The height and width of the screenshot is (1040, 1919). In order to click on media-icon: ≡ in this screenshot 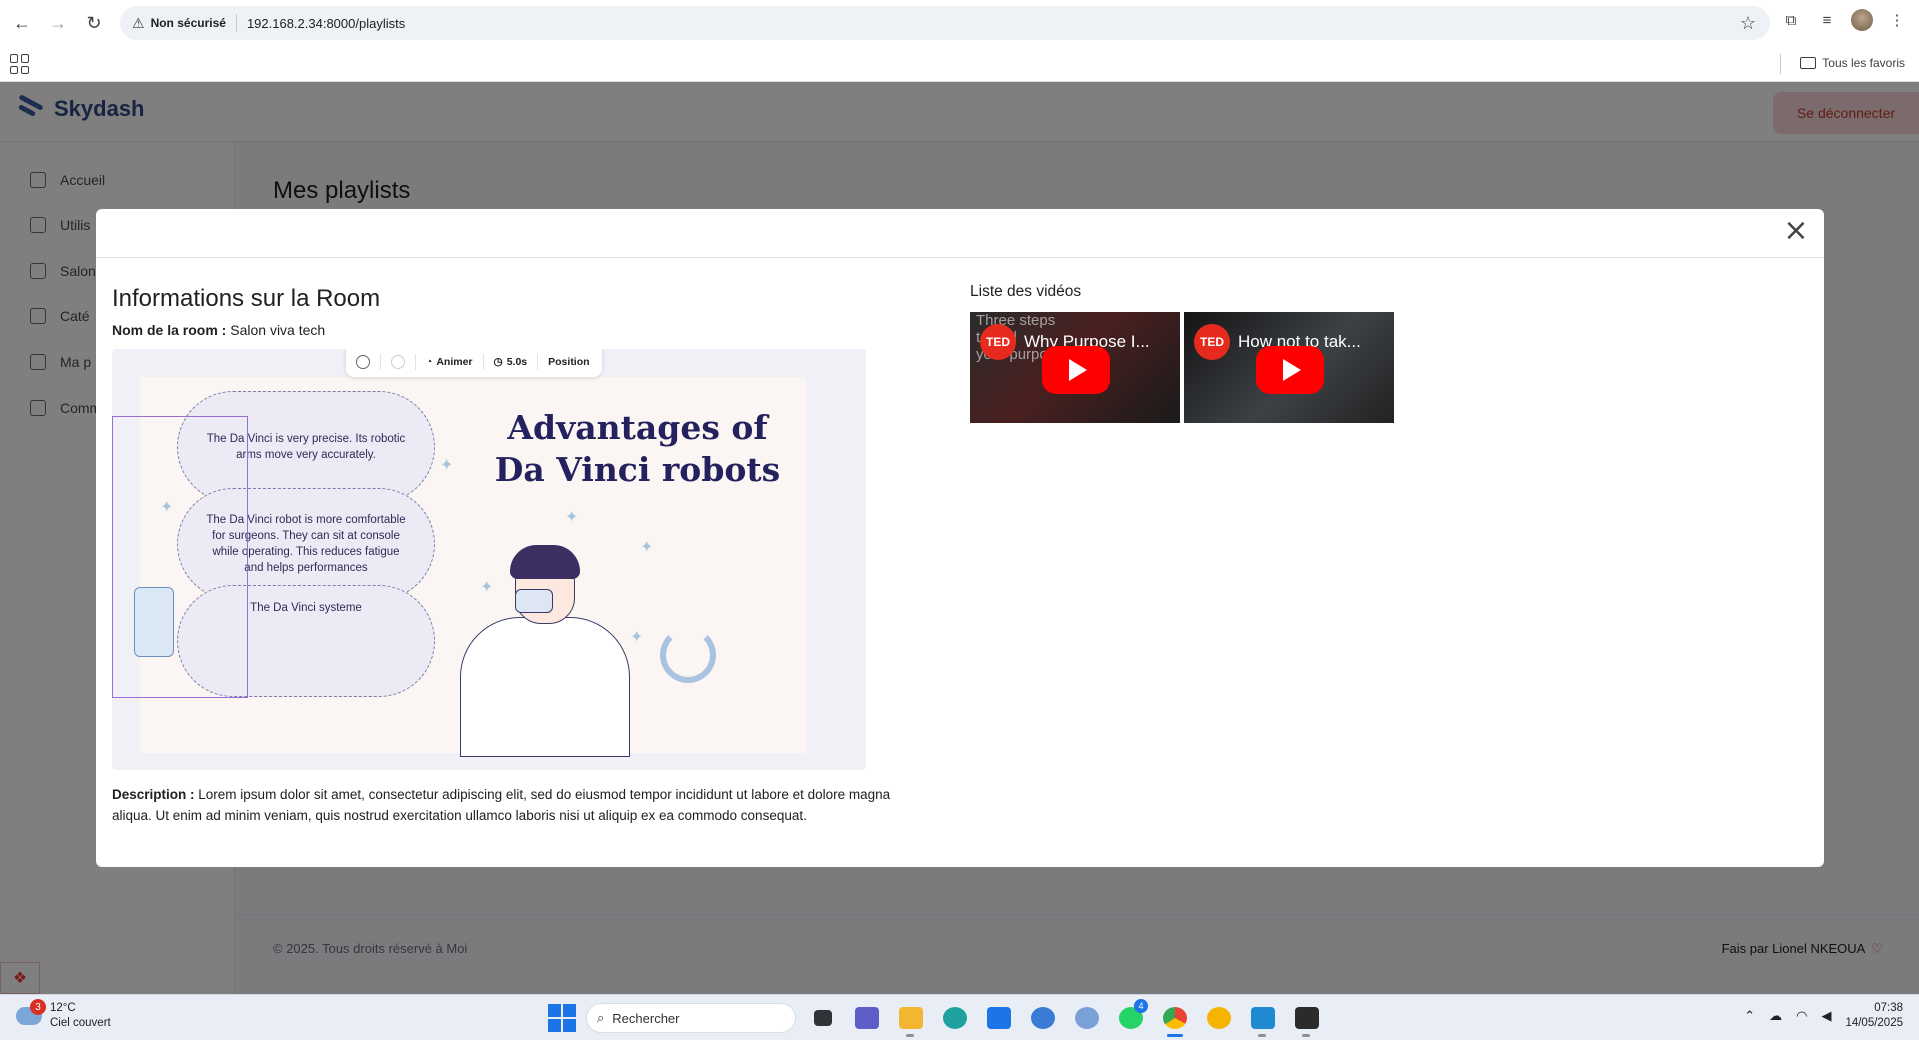, I will do `click(1827, 20)`.